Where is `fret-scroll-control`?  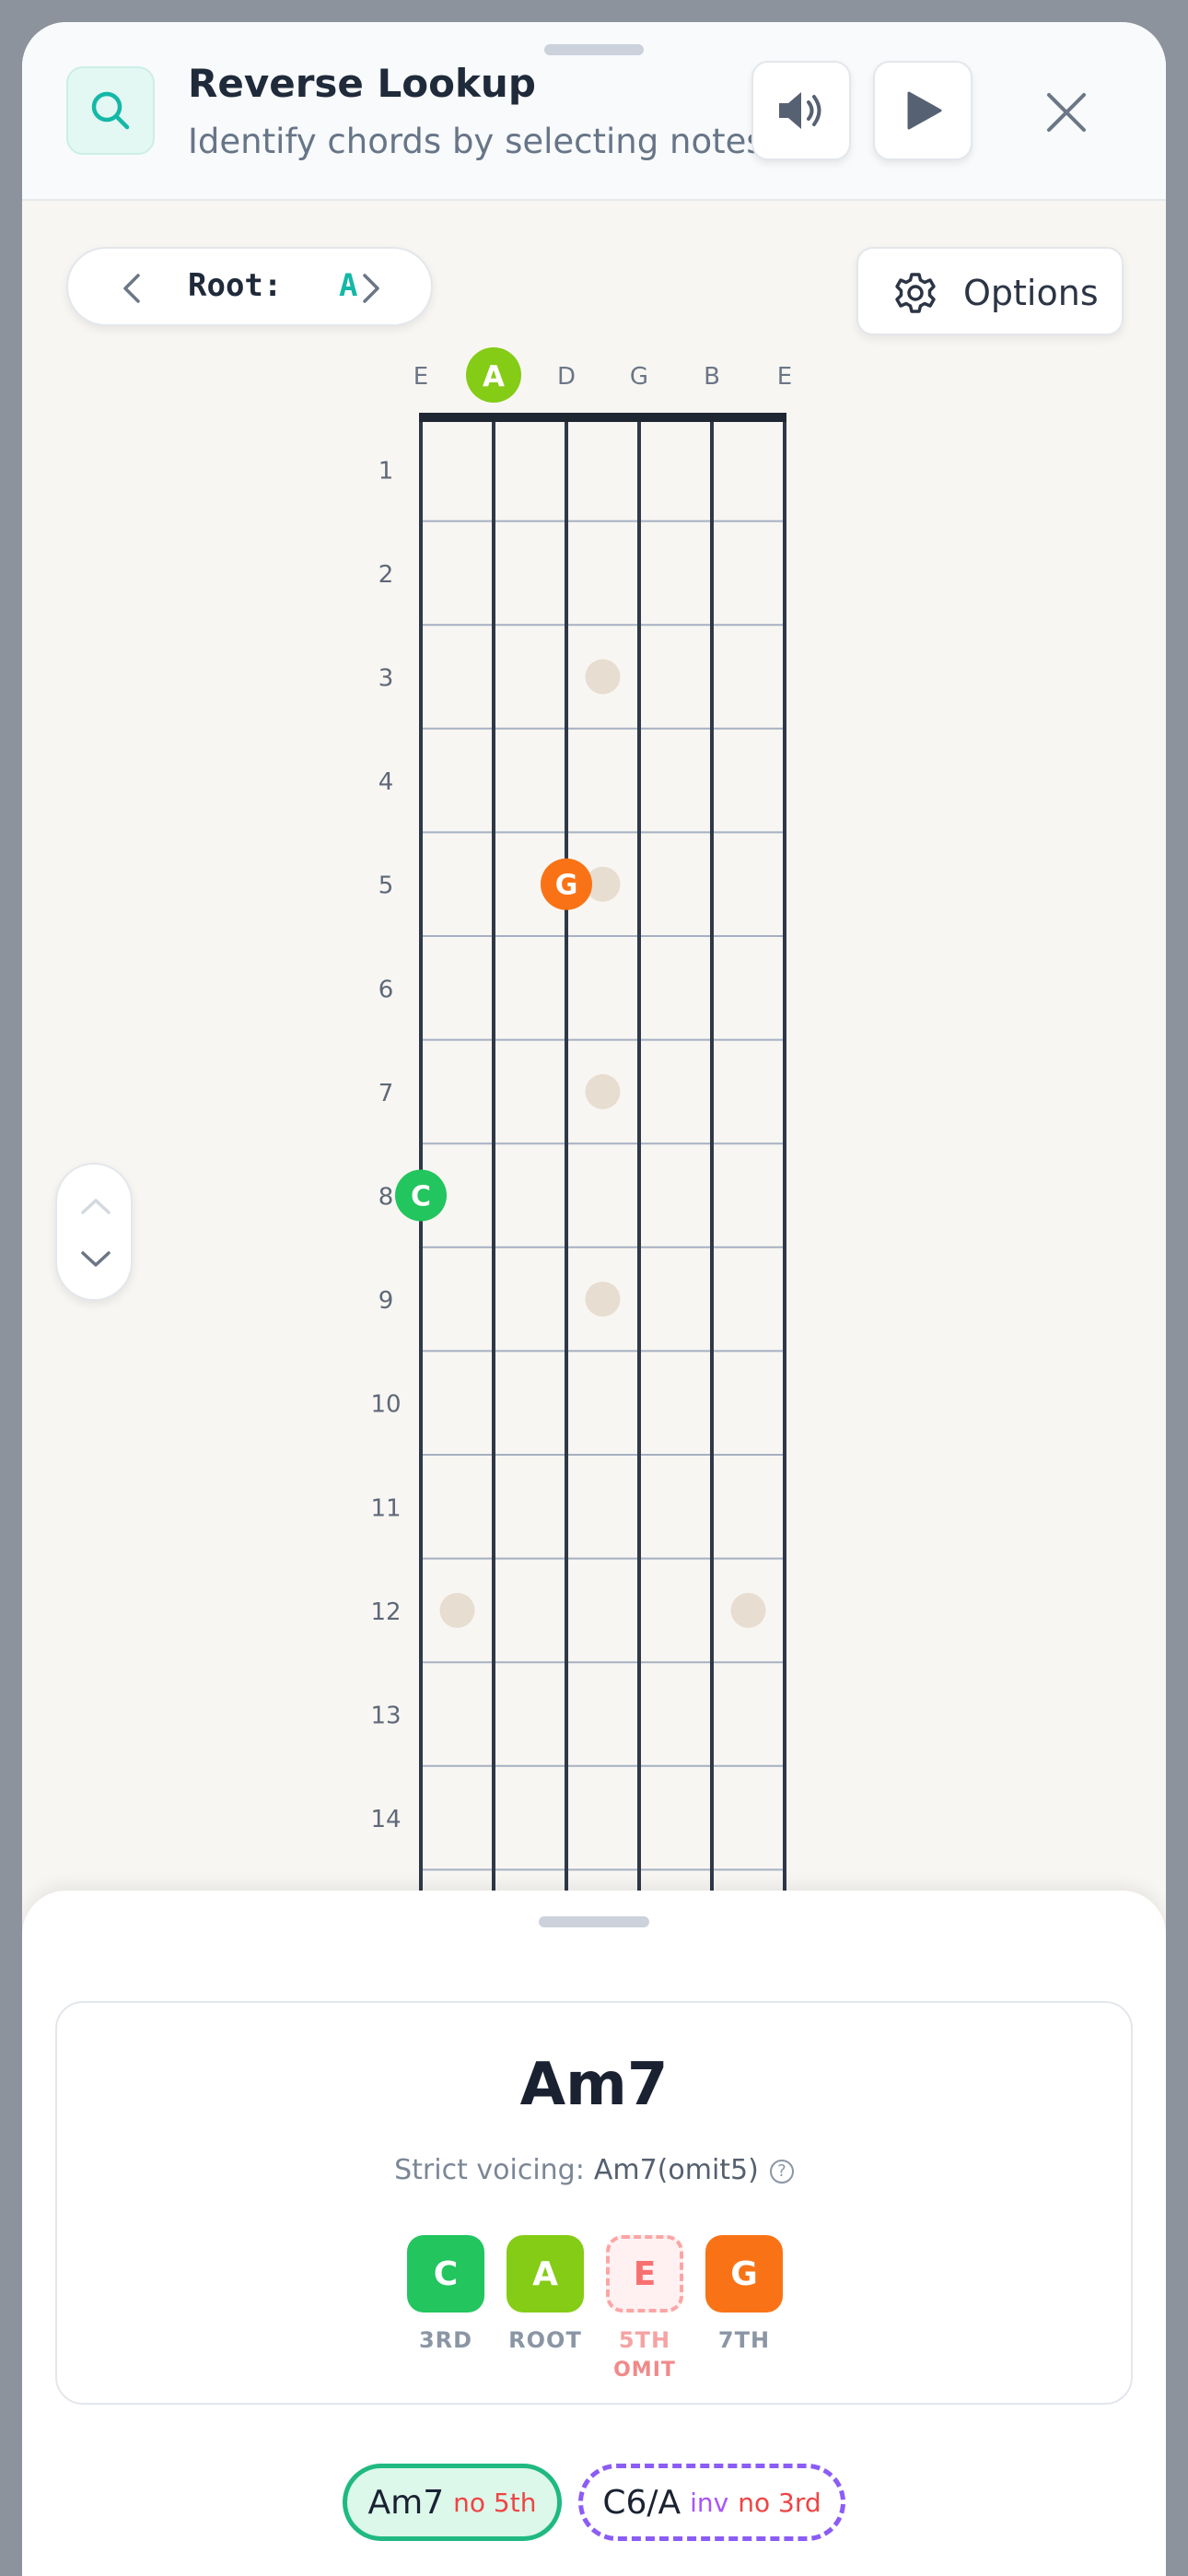
fret-scroll-control is located at coordinates (94, 1232).